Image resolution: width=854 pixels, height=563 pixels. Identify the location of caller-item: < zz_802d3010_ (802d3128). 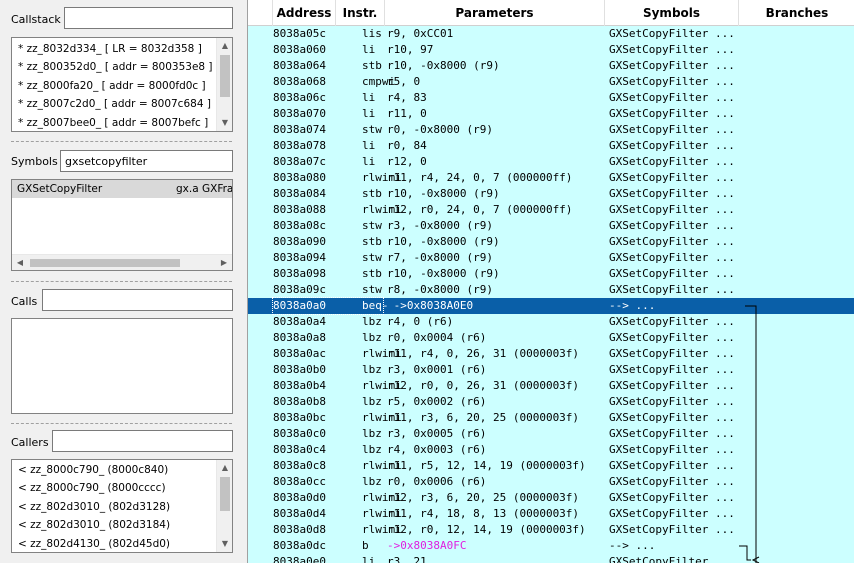
(122, 507).